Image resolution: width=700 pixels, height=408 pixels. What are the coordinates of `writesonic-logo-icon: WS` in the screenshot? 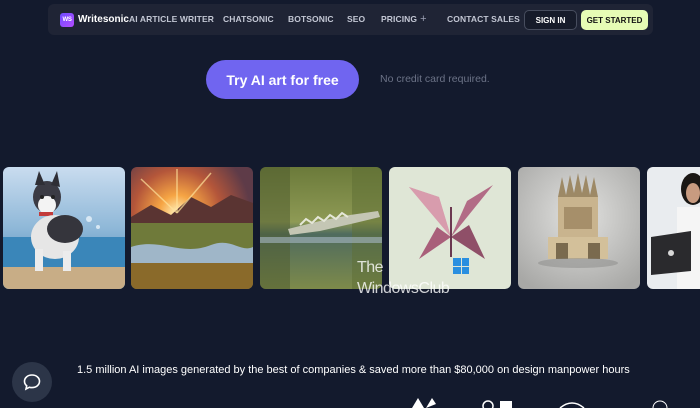 It's located at (67, 19).